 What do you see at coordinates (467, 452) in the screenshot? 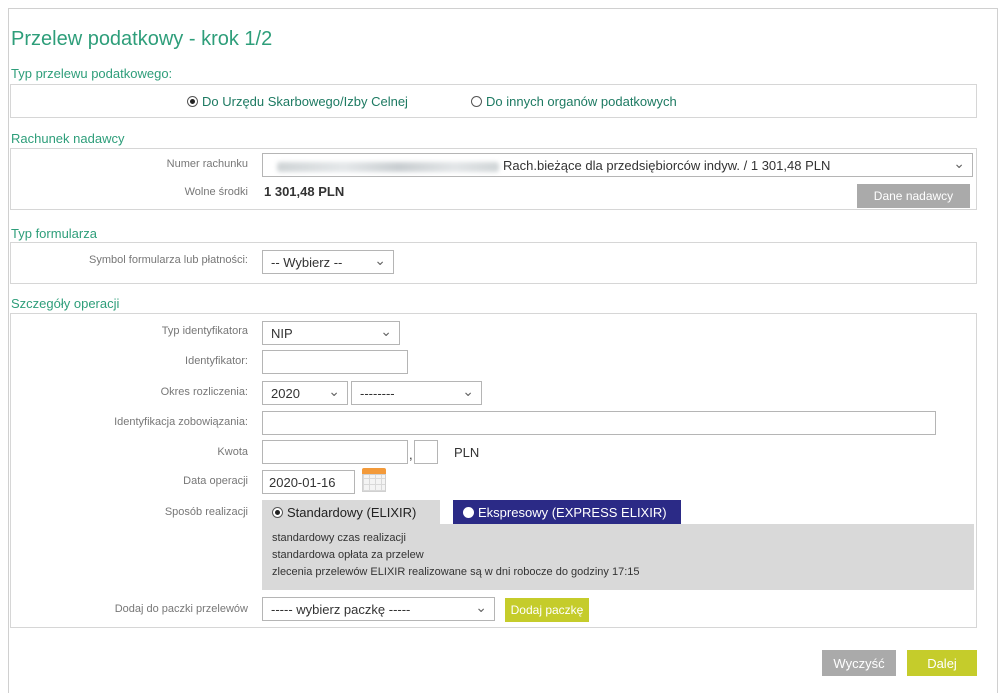
I see `currency-label: PLN` at bounding box center [467, 452].